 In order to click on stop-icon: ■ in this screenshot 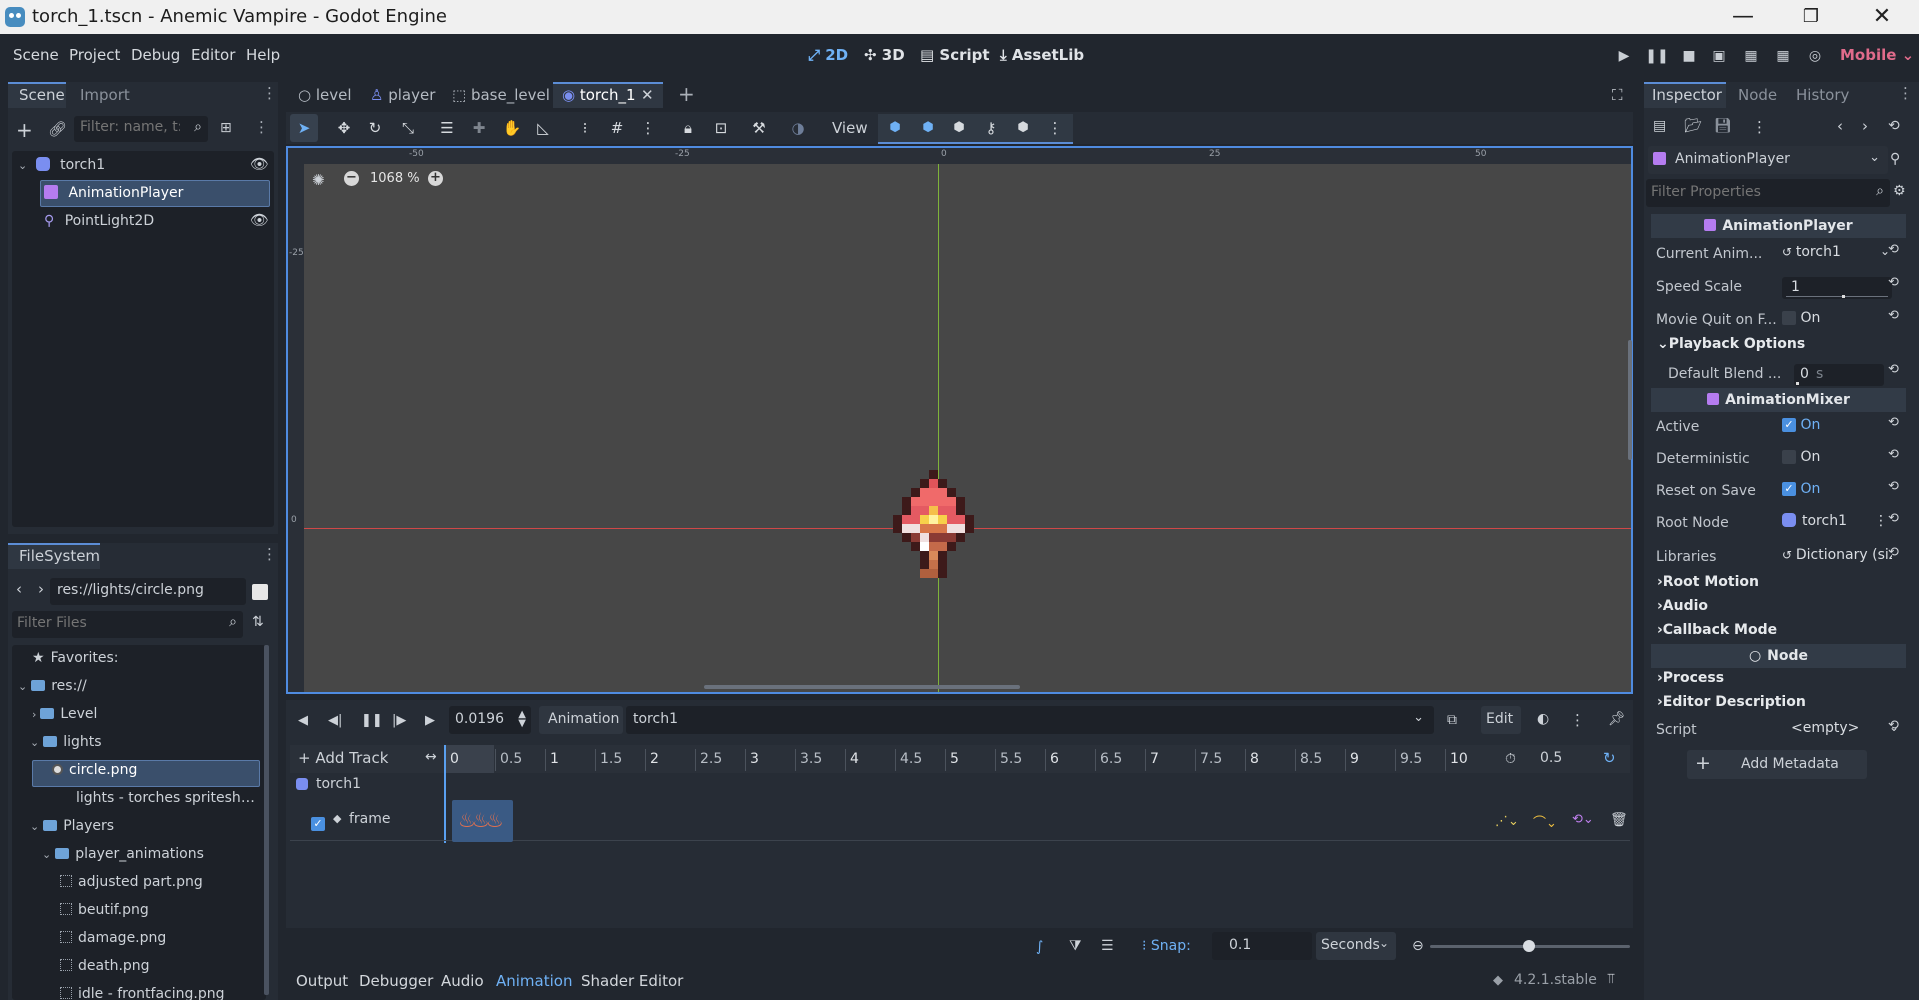, I will do `click(1689, 56)`.